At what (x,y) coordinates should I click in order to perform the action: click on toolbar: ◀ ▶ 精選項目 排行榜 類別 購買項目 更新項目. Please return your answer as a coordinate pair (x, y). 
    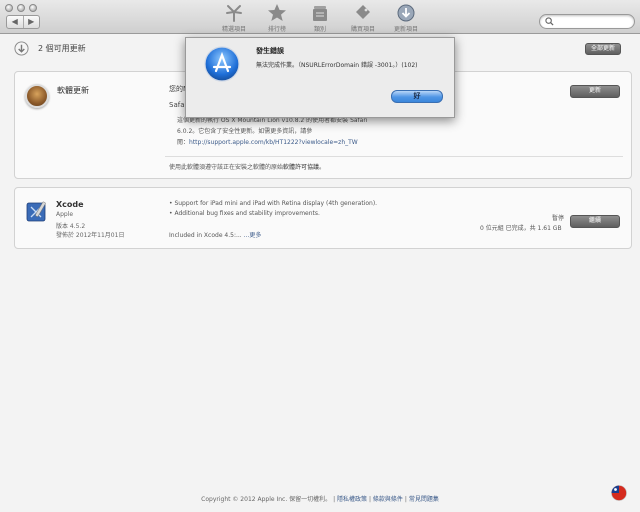
    Looking at the image, I should click on (320, 17).